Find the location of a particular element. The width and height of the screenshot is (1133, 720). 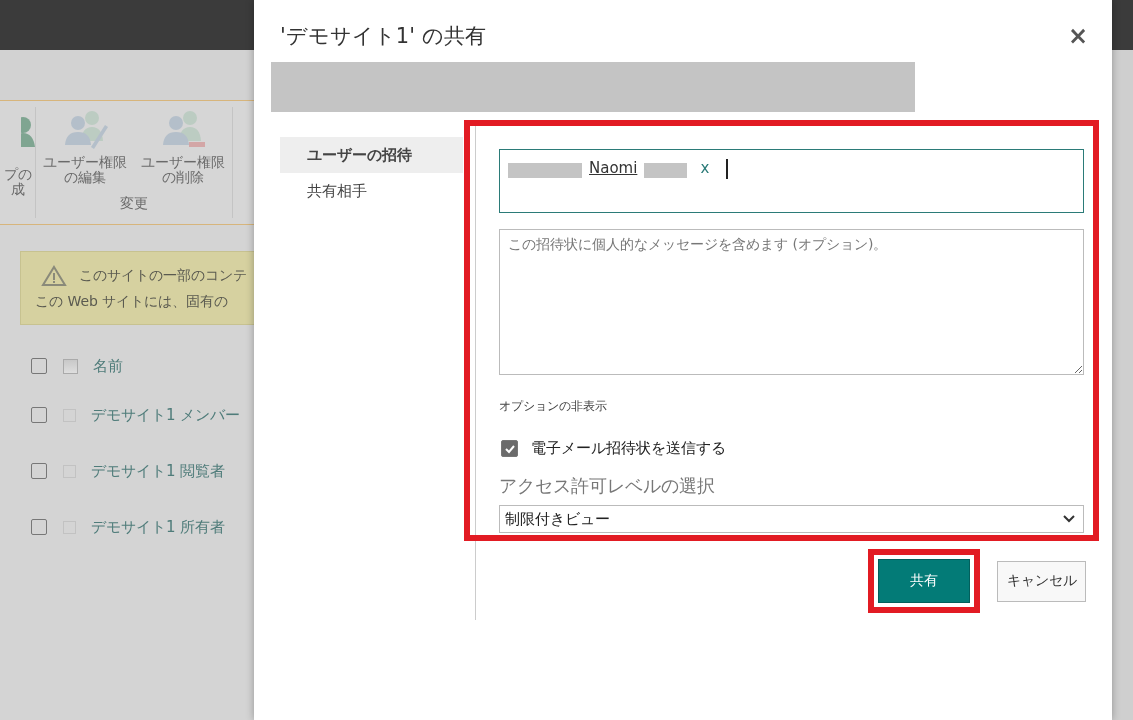

ribbon-label: プの 成 is located at coordinates (19, 182).